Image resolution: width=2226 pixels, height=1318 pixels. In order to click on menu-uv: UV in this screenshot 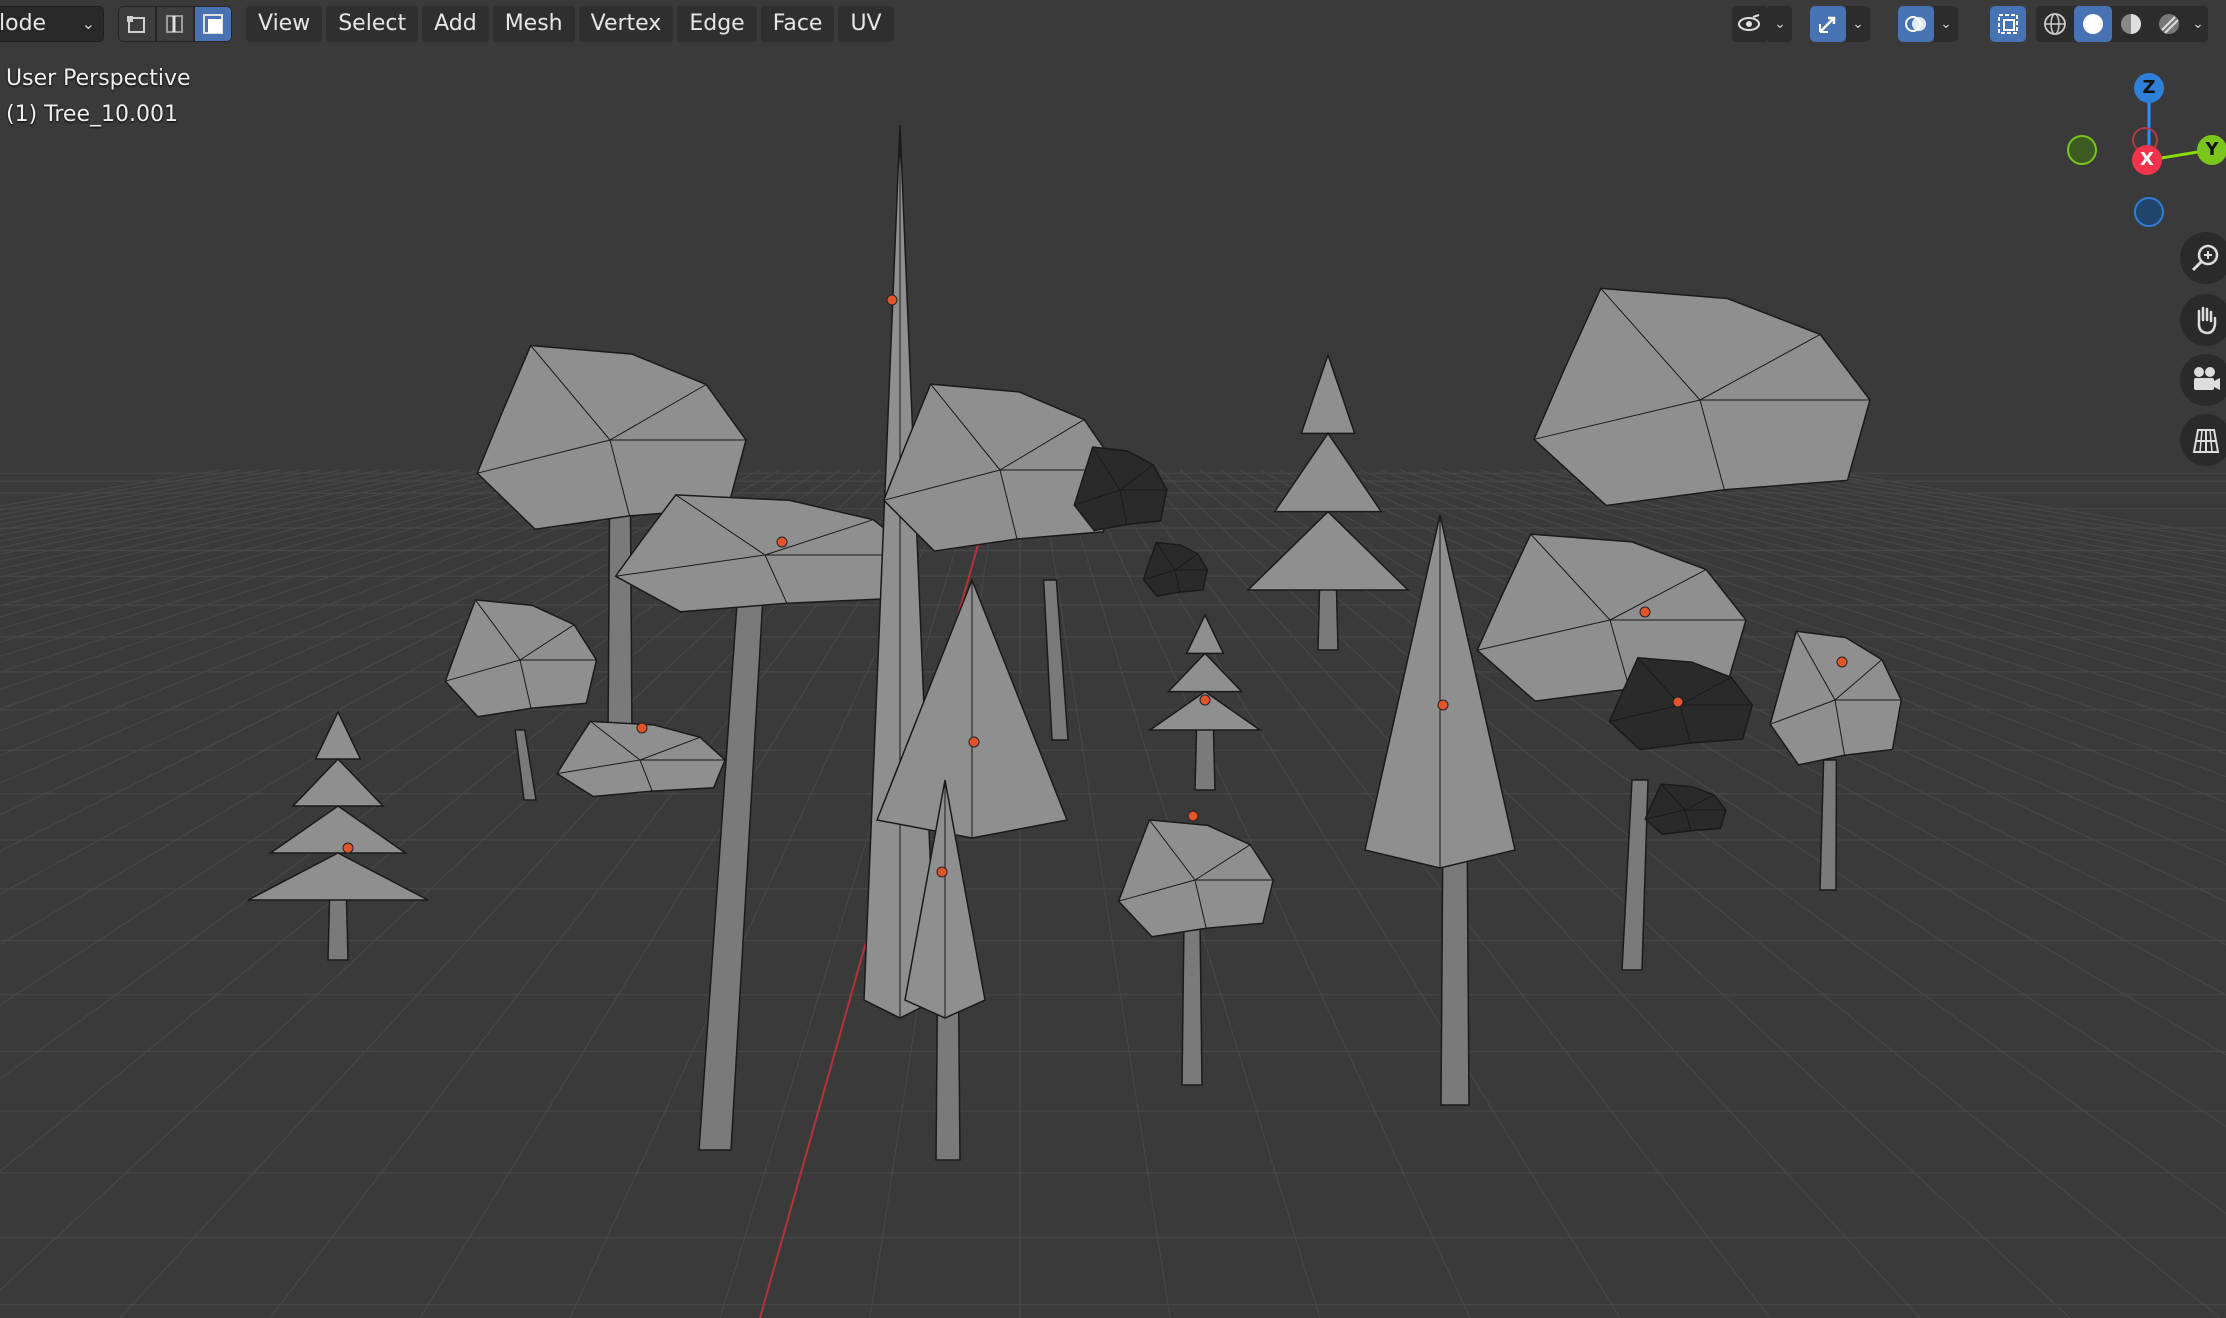, I will do `click(866, 24)`.